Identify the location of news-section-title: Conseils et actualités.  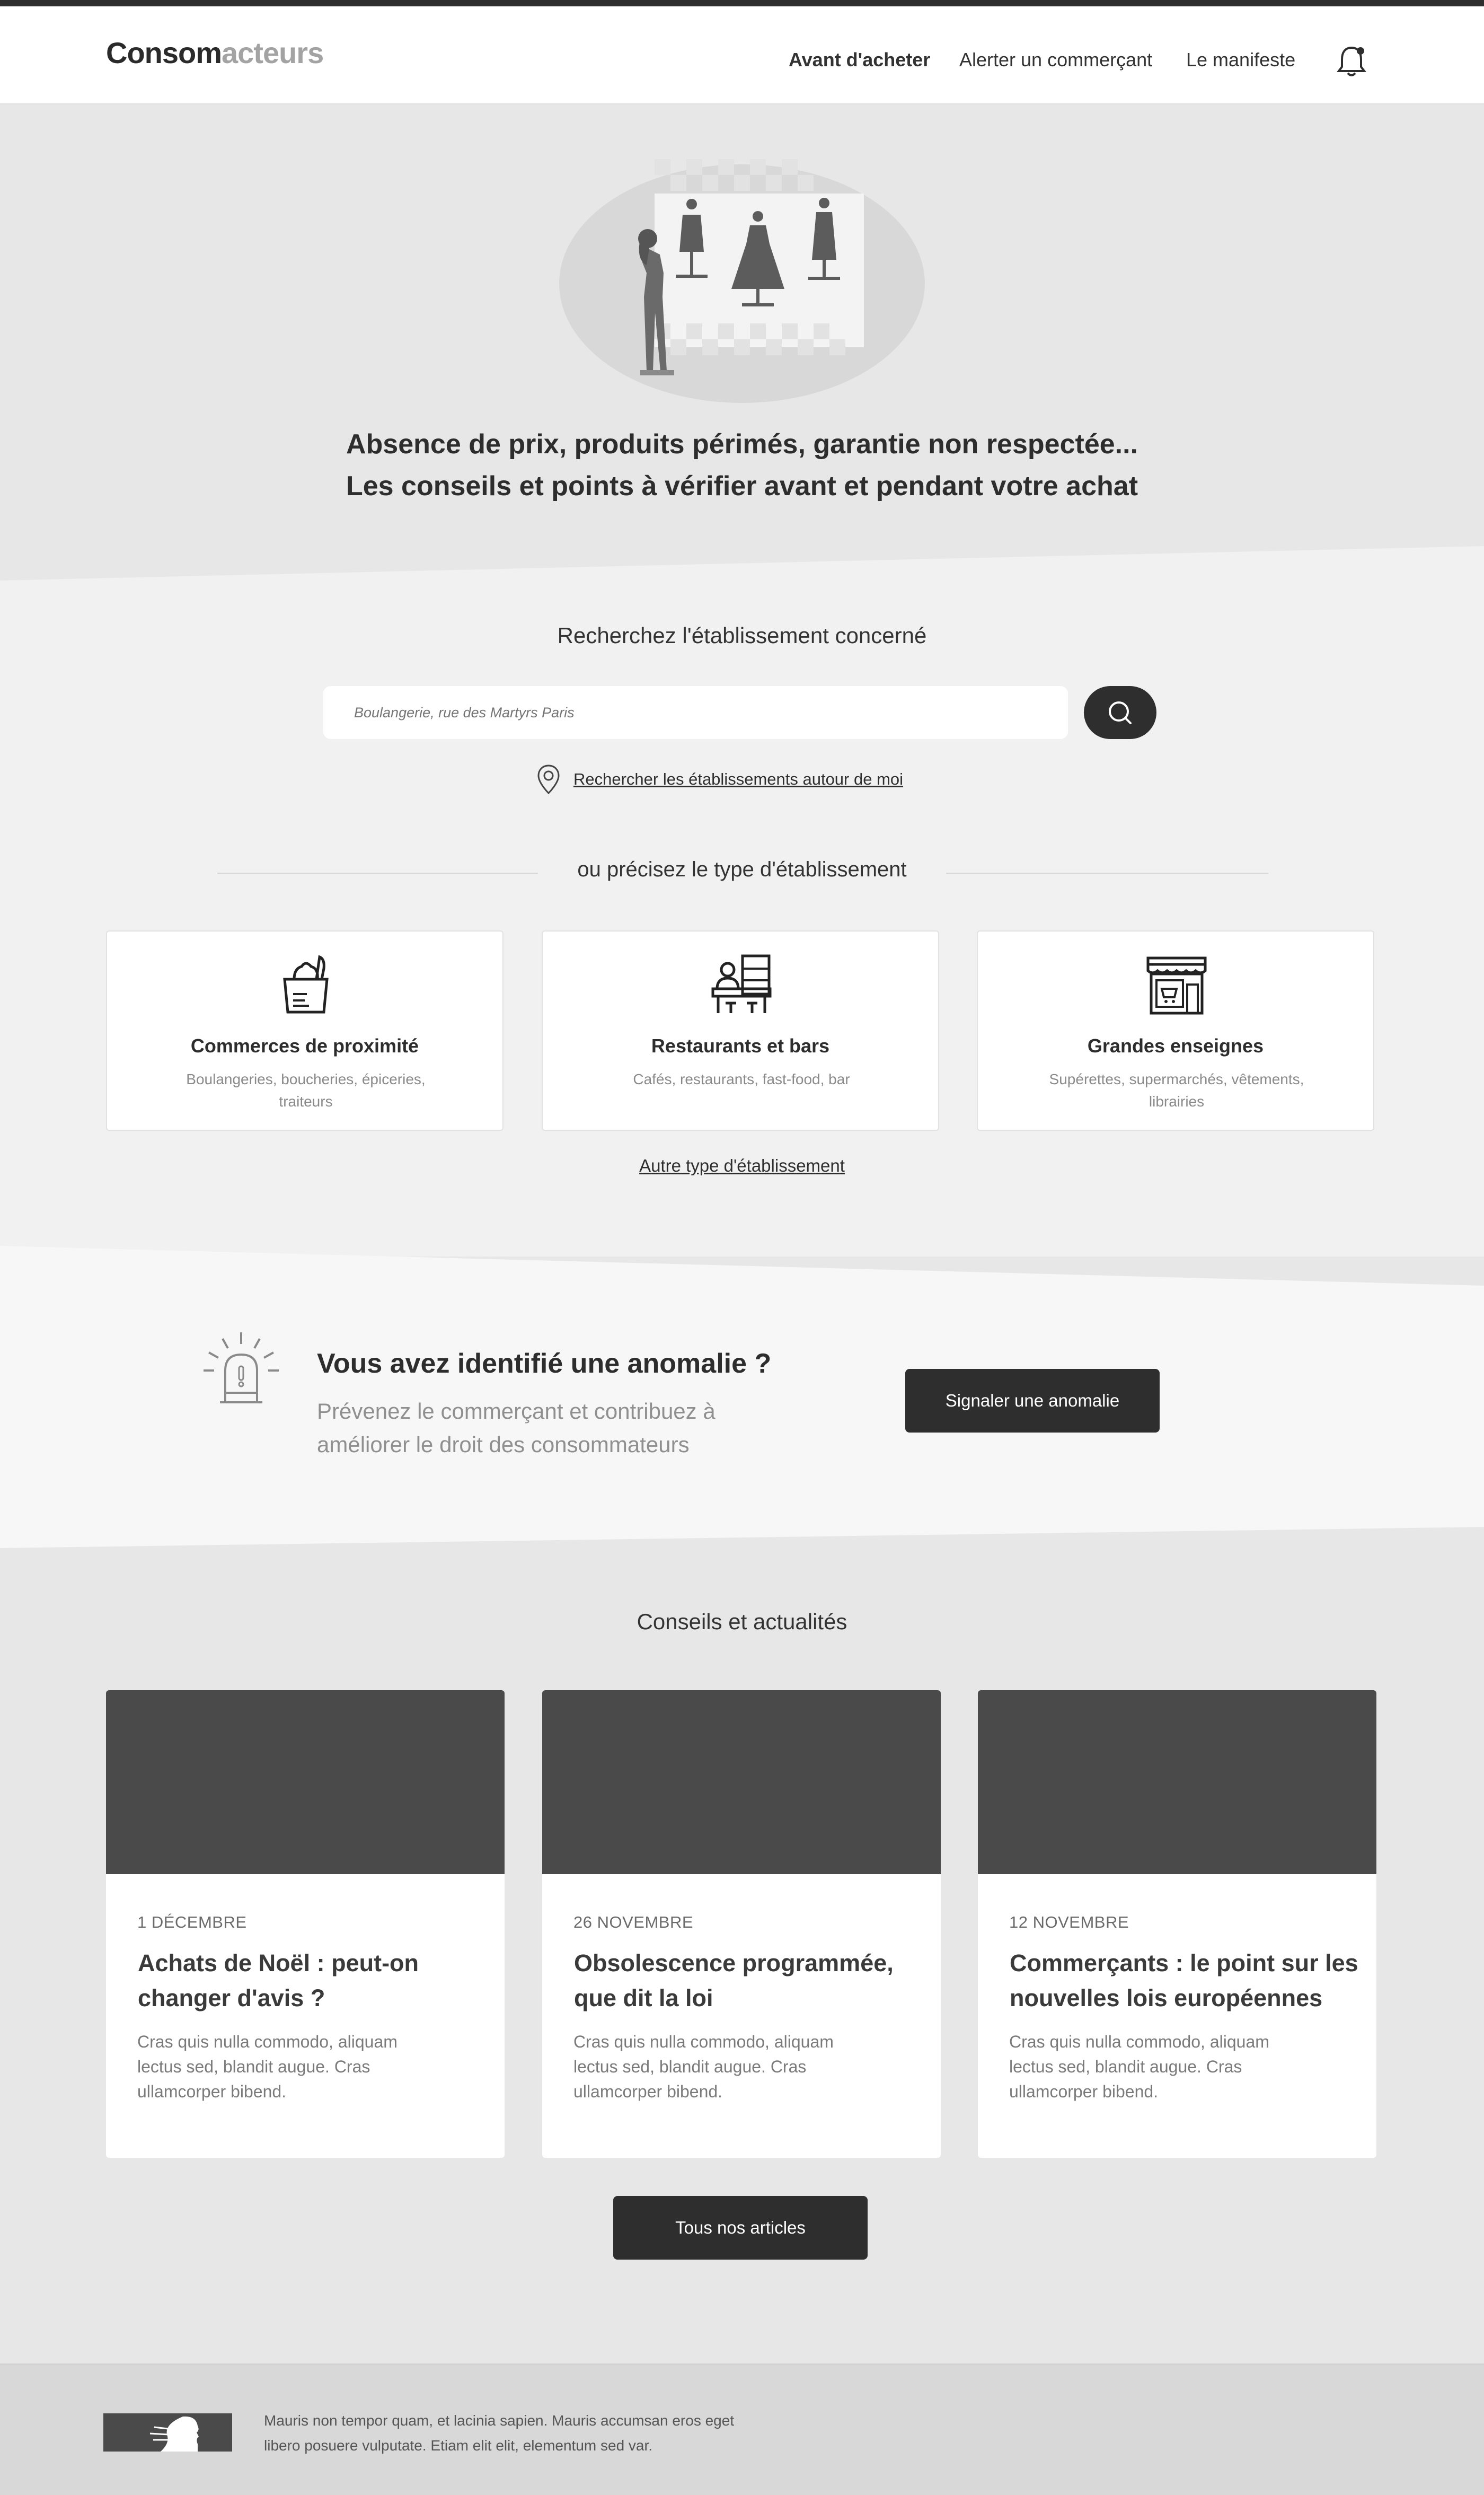
(742, 1622).